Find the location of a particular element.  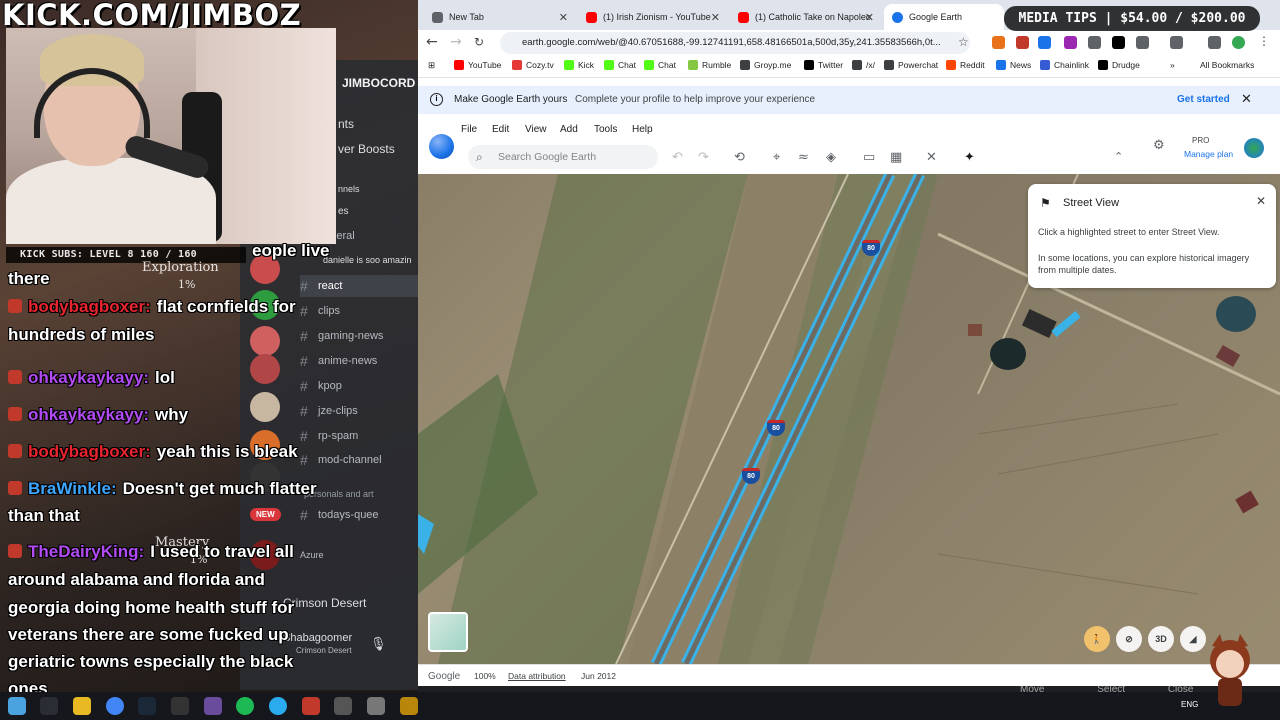

measure-icon: ▭ is located at coordinates (869, 157).